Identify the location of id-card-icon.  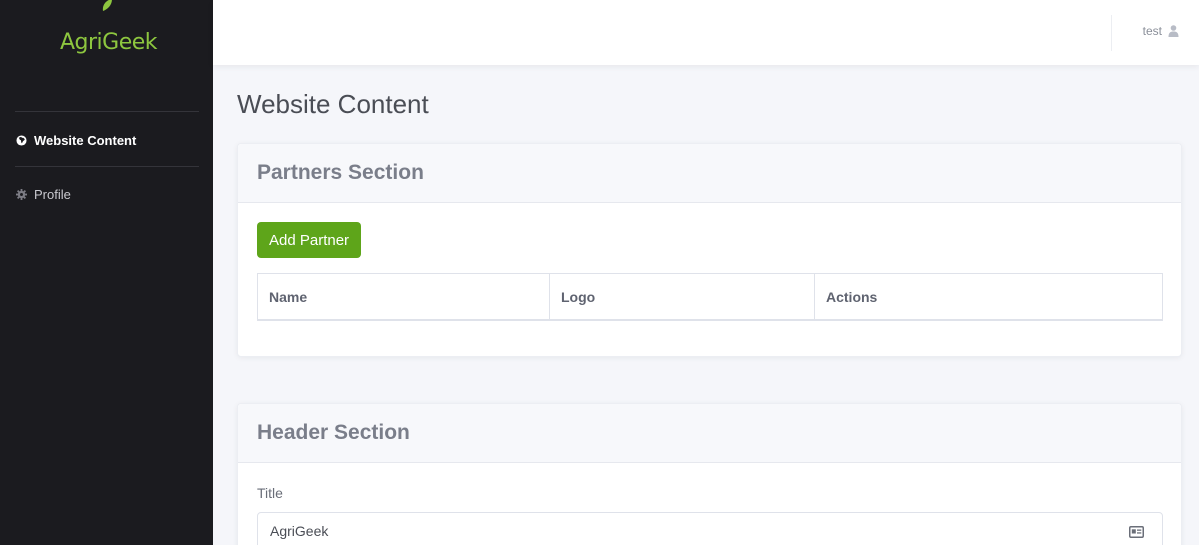
(1136, 533).